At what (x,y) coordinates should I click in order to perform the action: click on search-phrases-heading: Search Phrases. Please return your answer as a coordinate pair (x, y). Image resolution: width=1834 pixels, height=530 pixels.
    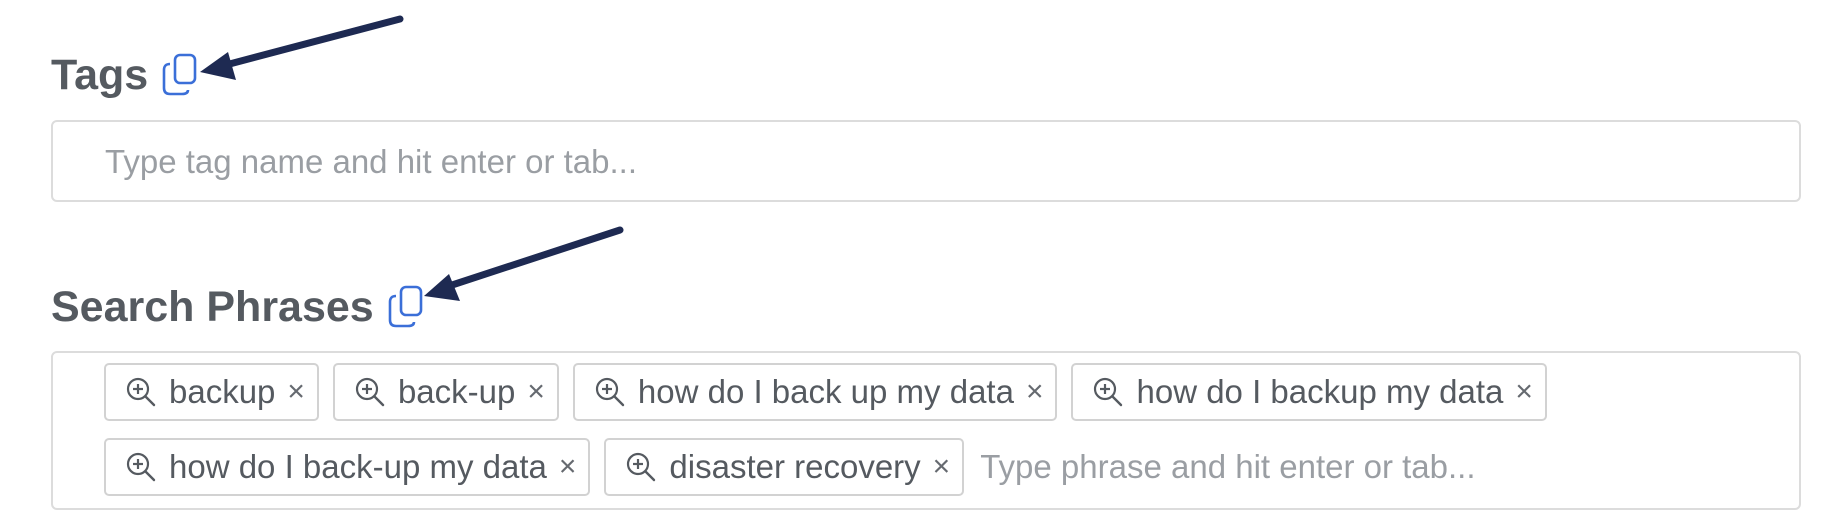
    Looking at the image, I should click on (238, 307).